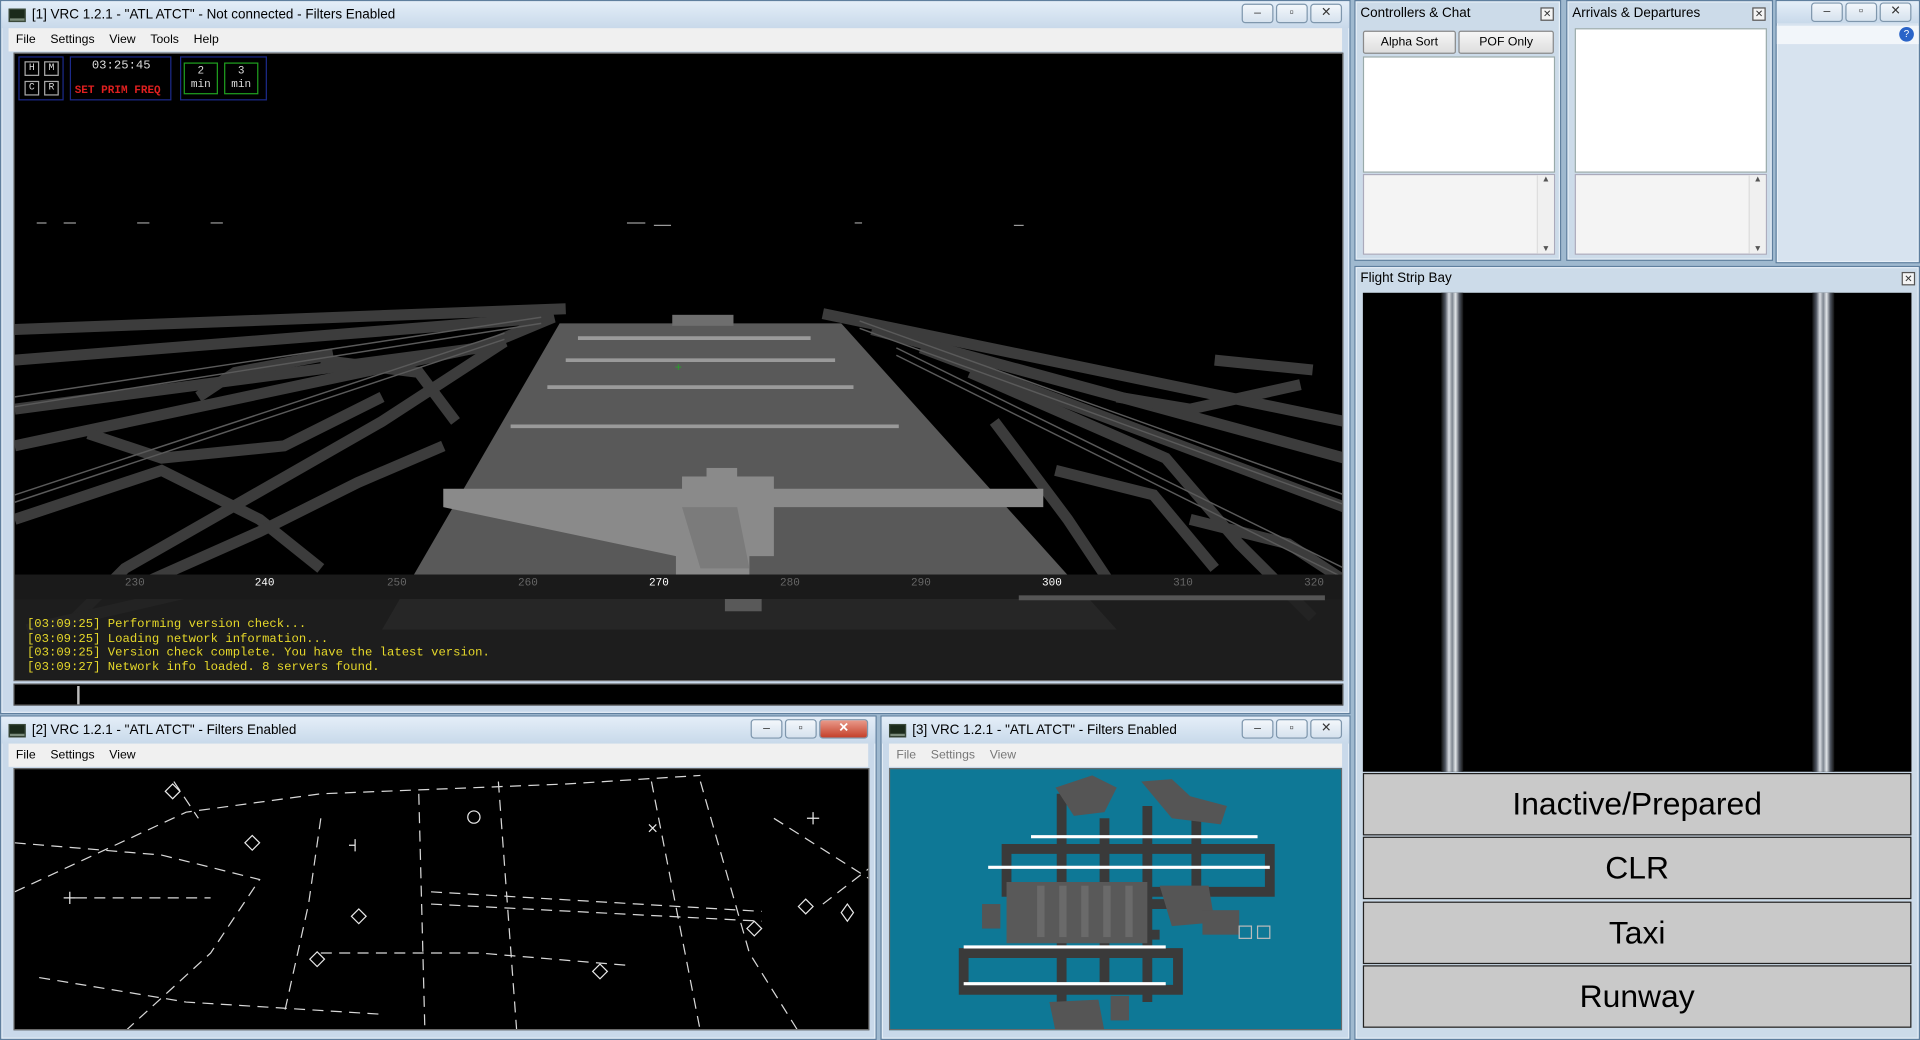 This screenshot has height=1040, width=1920. Describe the element at coordinates (206, 39) in the screenshot. I see `menu-help: Help` at that location.